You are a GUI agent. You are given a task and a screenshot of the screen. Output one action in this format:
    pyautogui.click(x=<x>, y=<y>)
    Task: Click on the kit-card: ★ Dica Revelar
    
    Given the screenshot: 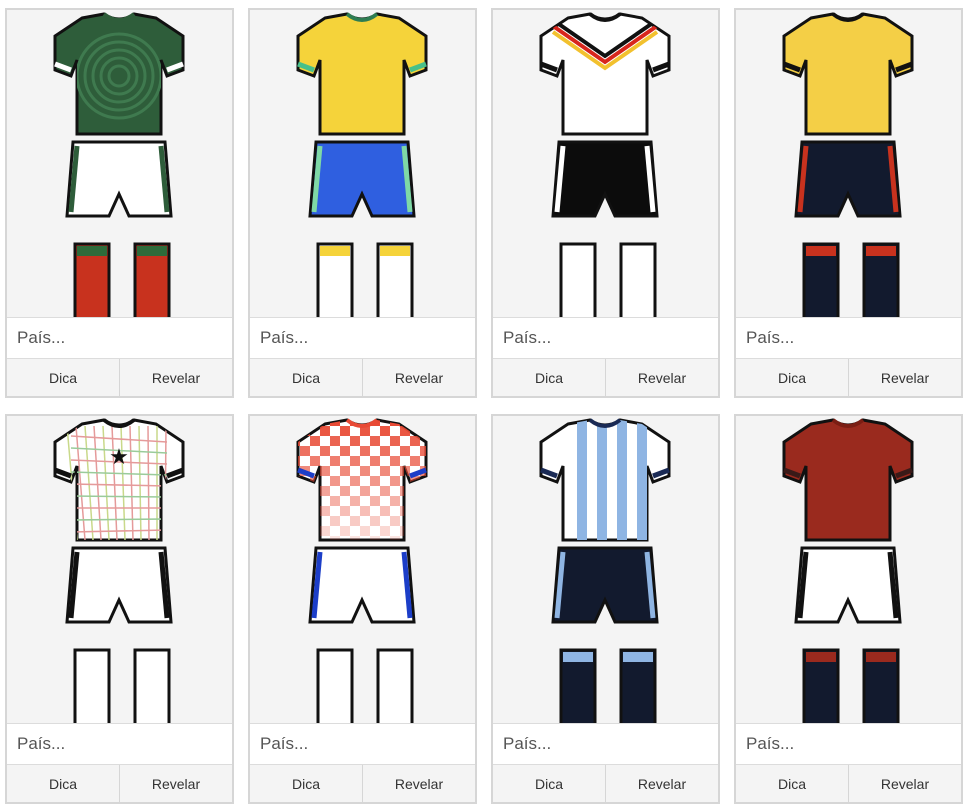 What is the action you would take?
    pyautogui.click(x=119, y=609)
    